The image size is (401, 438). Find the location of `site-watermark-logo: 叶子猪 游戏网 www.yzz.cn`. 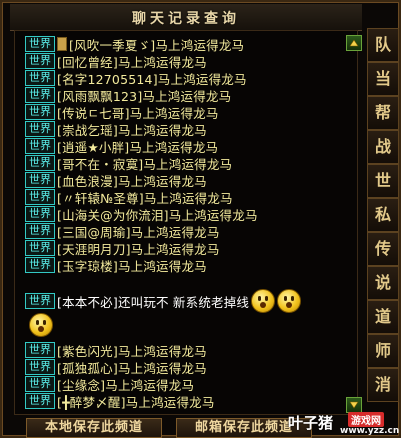

site-watermark-logo: 叶子猪 游戏网 www.yzz.cn is located at coordinates (344, 424).